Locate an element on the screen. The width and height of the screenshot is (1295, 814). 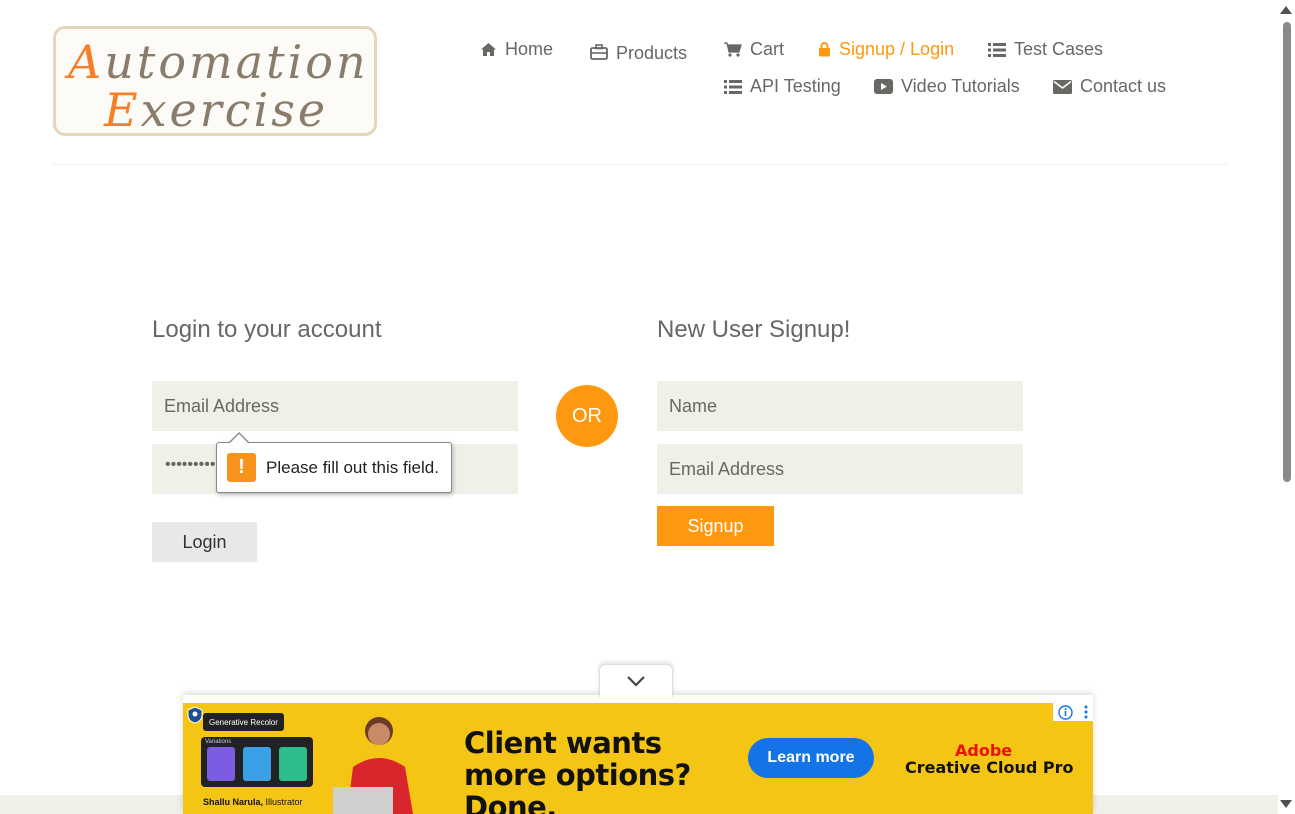
signup-button: Signup is located at coordinates (715, 526).